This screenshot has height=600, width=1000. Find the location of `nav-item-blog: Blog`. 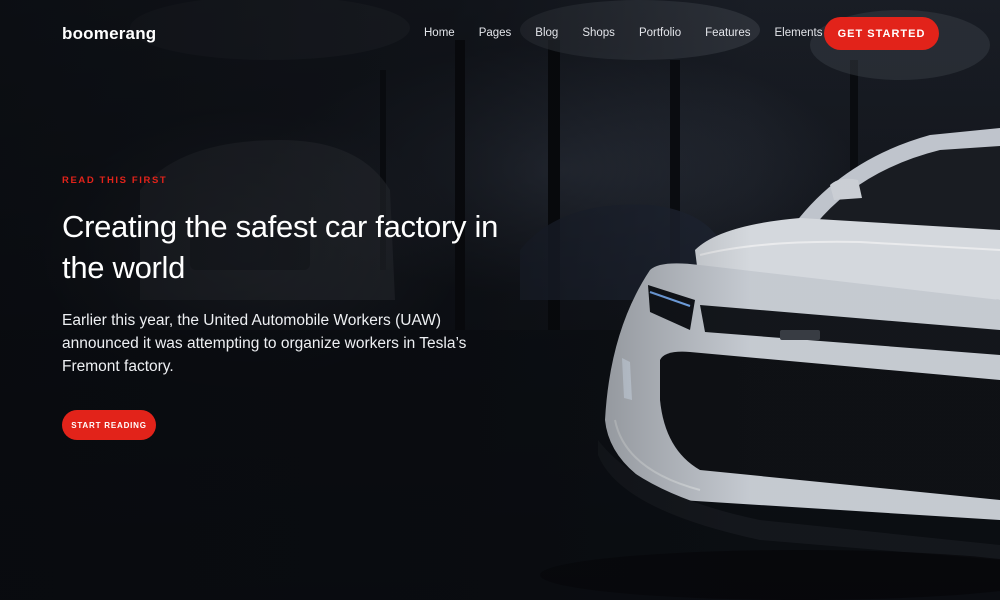

nav-item-blog: Blog is located at coordinates (546, 33).